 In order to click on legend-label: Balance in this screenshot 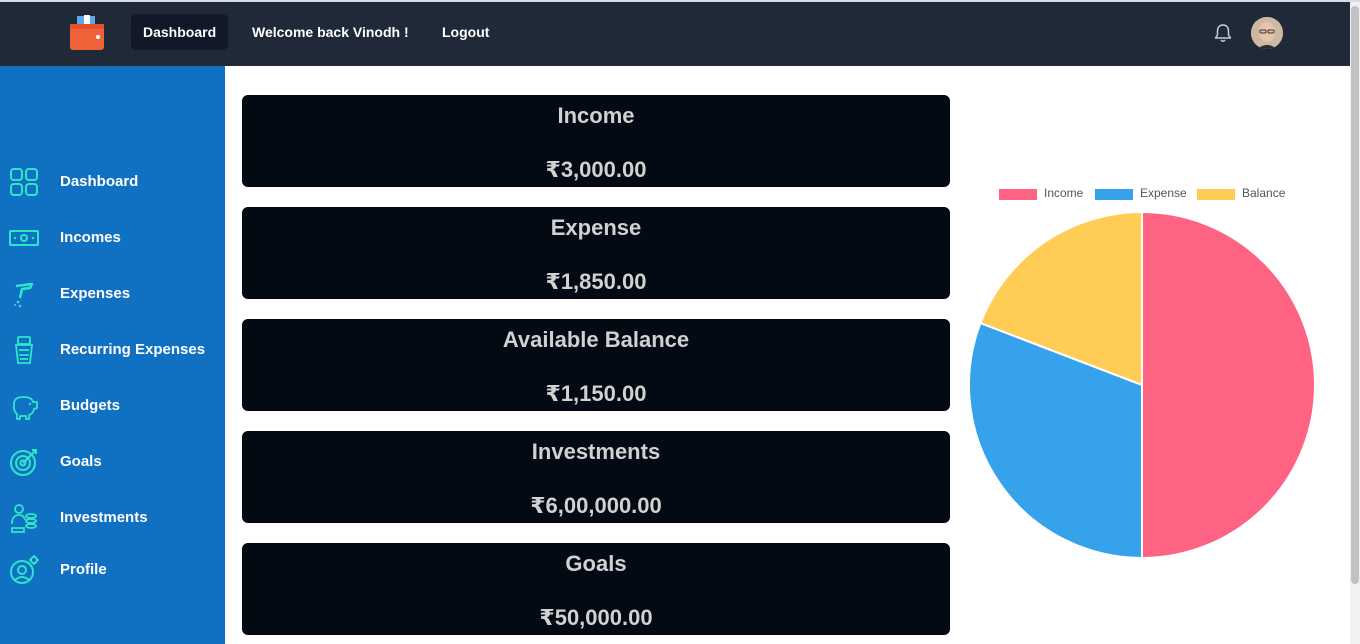, I will do `click(1264, 193)`.